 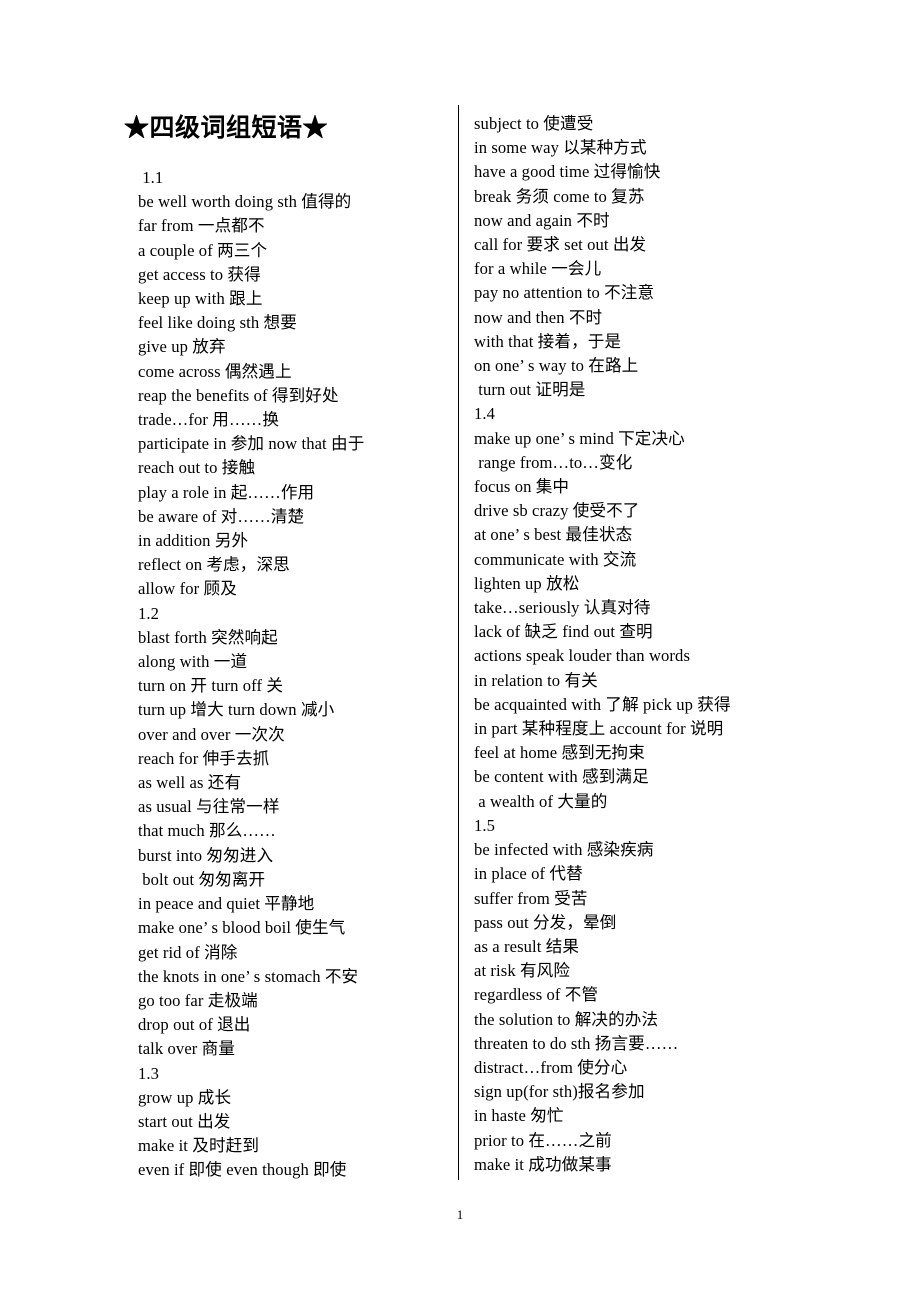 What do you see at coordinates (214, 565) in the screenshot?
I see `phrase-entry: reflect on 考虑，深思` at bounding box center [214, 565].